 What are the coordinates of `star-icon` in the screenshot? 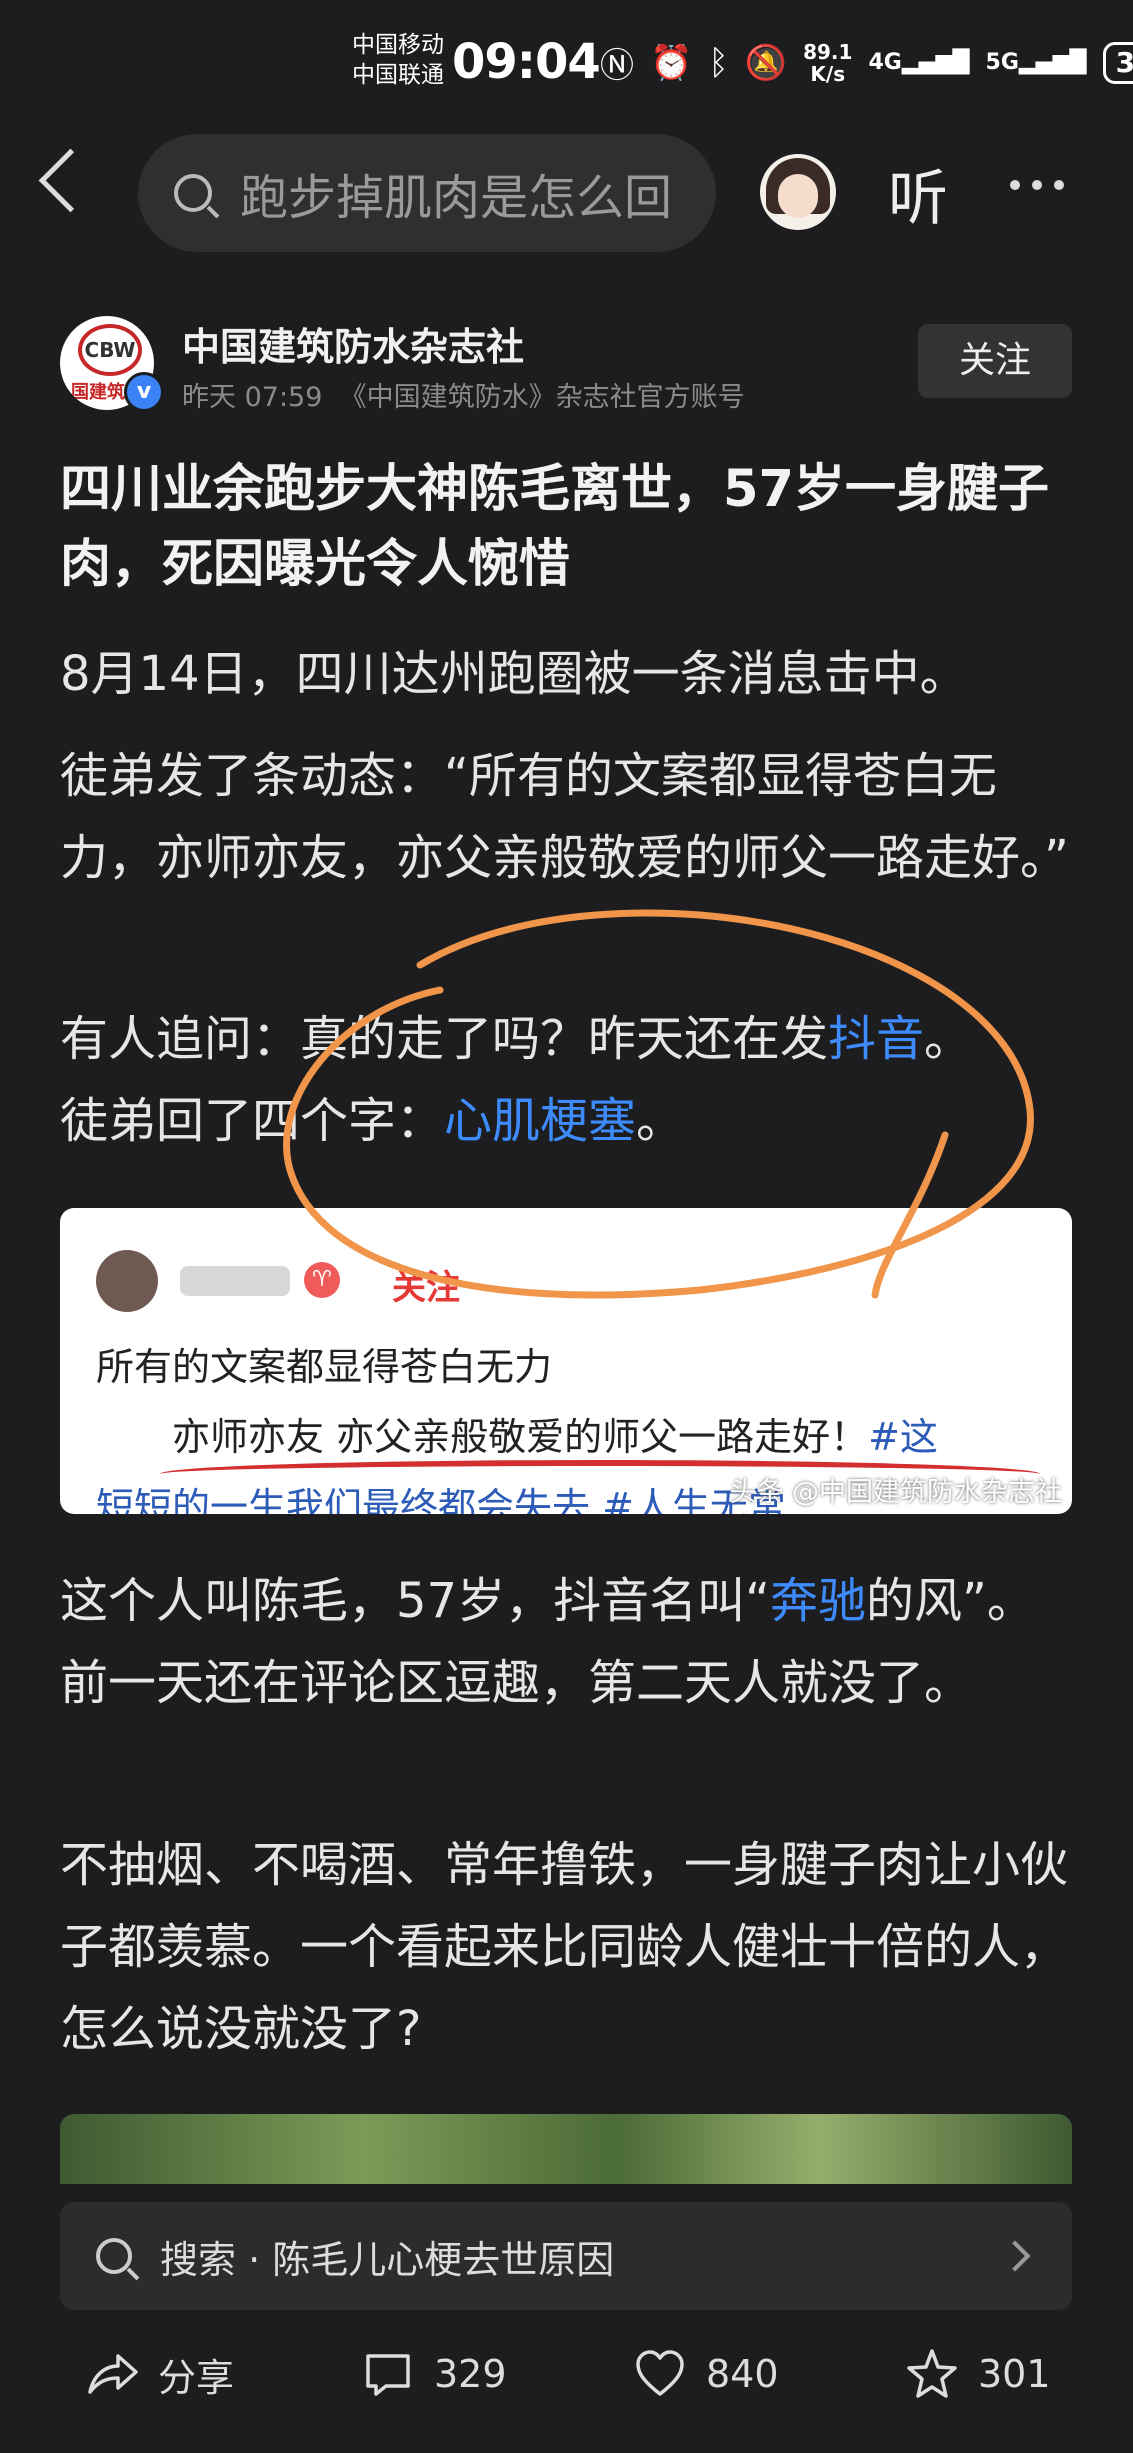 It's located at (932, 2374).